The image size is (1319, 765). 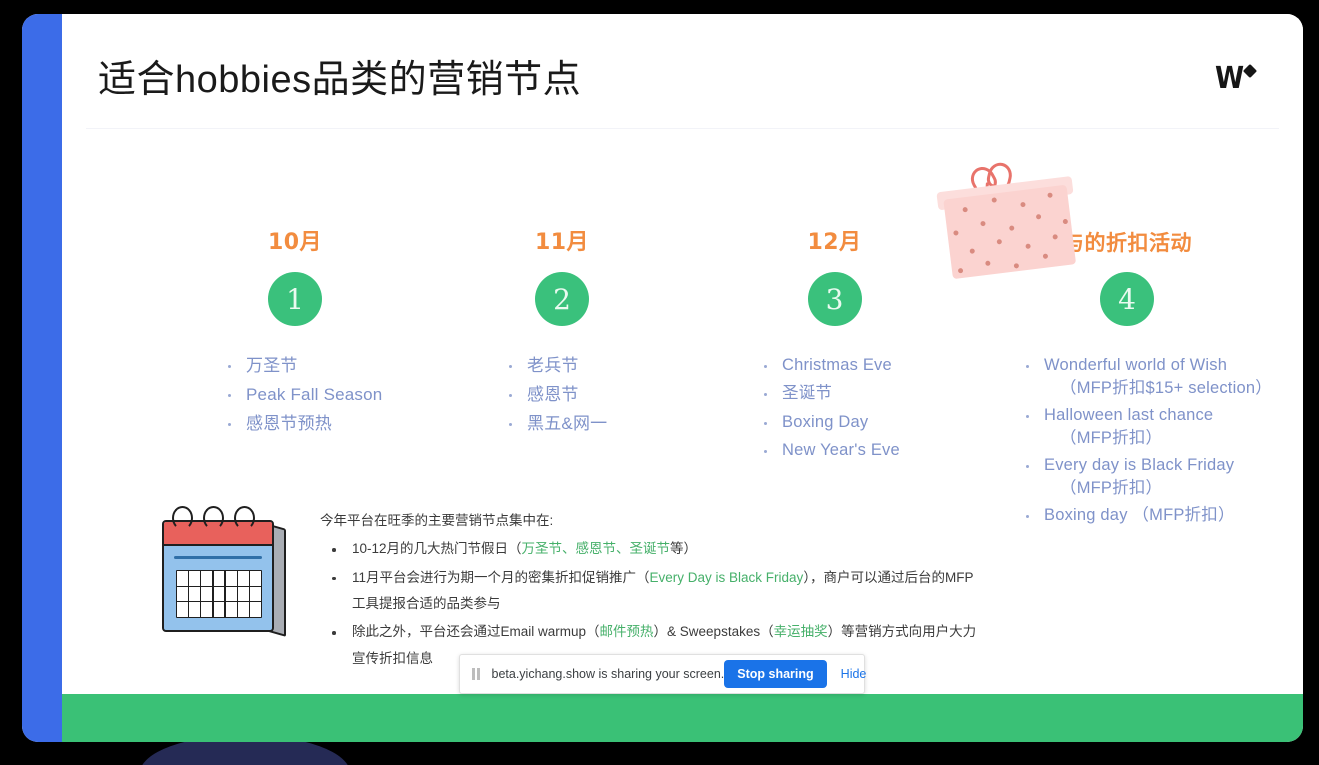 I want to click on list-item: 感恩节, so click(x=593, y=395).